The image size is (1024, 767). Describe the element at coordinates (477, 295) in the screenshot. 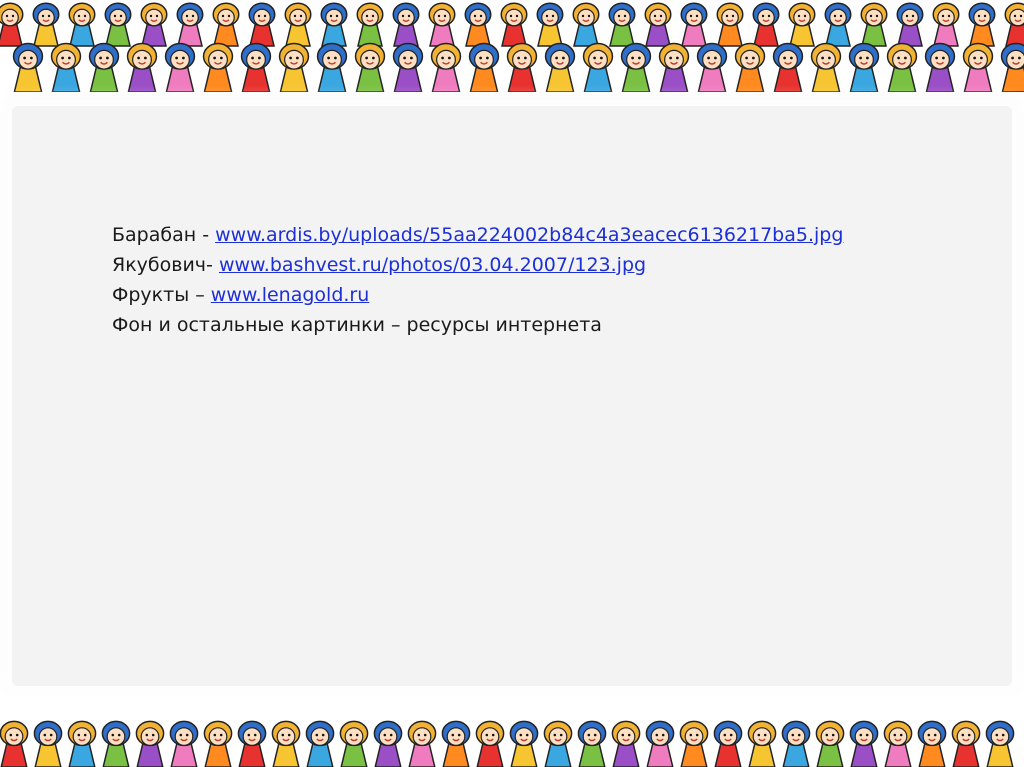

I see `credit-line-fruits: Фрукты – www.lenagold.ru` at that location.